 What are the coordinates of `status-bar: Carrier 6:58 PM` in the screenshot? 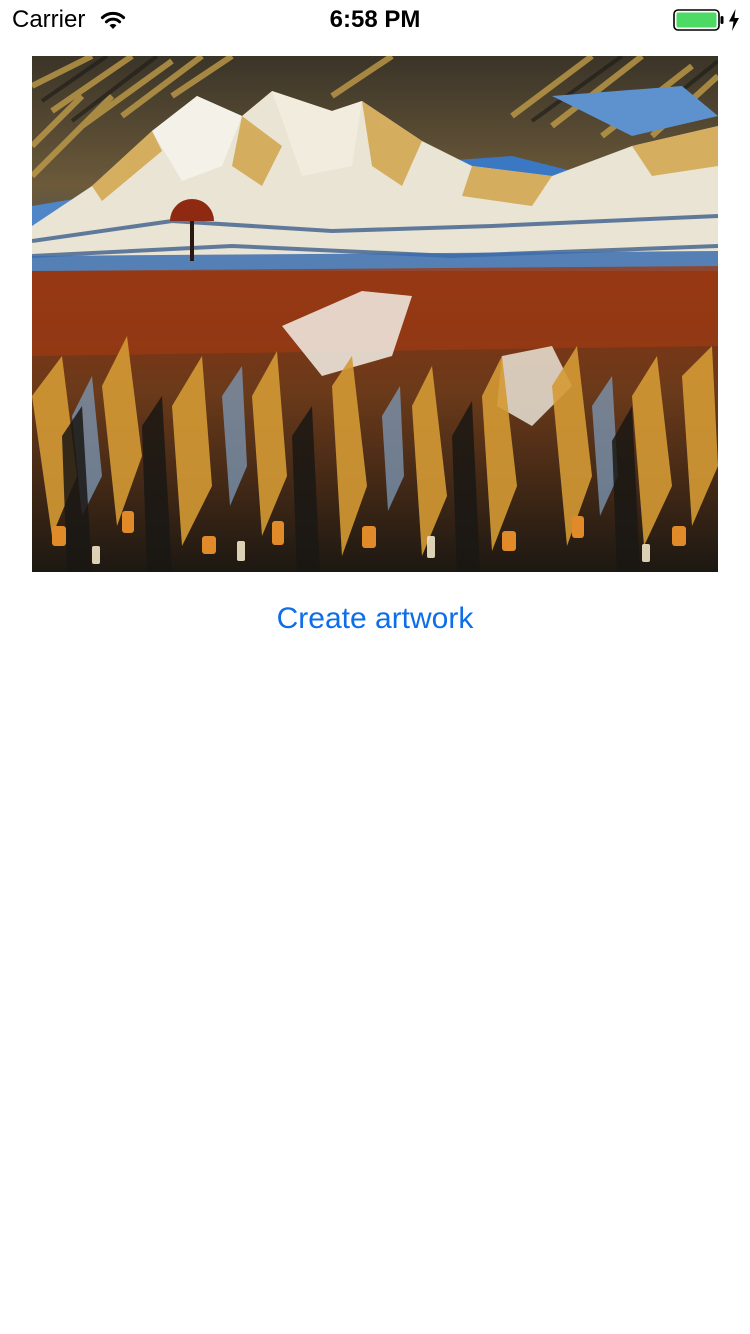 It's located at (375, 20).